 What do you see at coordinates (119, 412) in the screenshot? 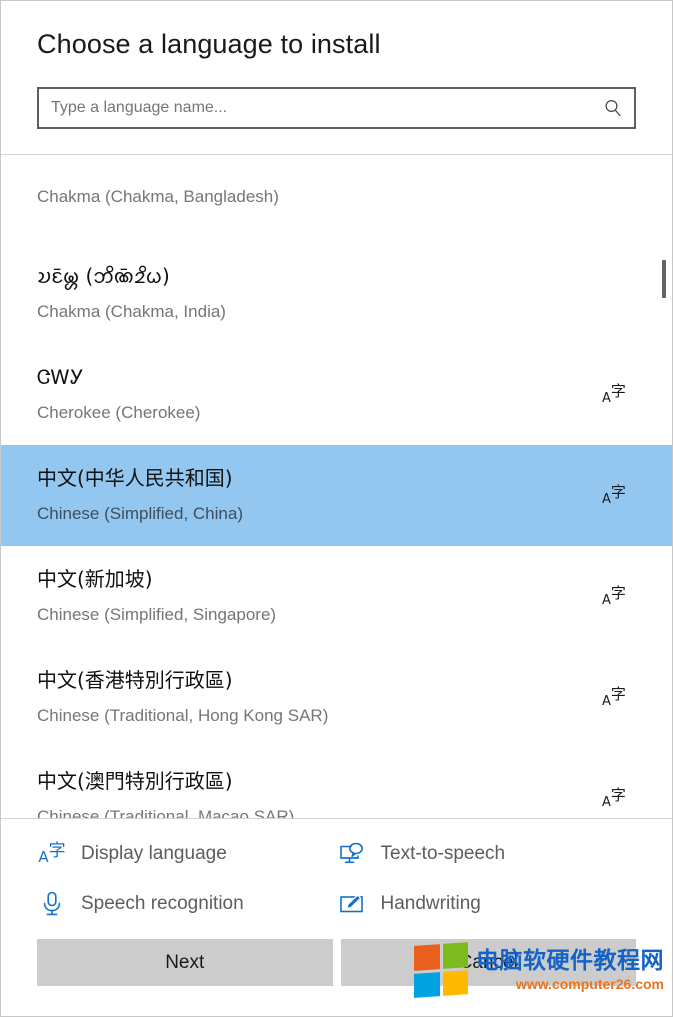
I see `language-english-name: Cherokee (Cherokee)` at bounding box center [119, 412].